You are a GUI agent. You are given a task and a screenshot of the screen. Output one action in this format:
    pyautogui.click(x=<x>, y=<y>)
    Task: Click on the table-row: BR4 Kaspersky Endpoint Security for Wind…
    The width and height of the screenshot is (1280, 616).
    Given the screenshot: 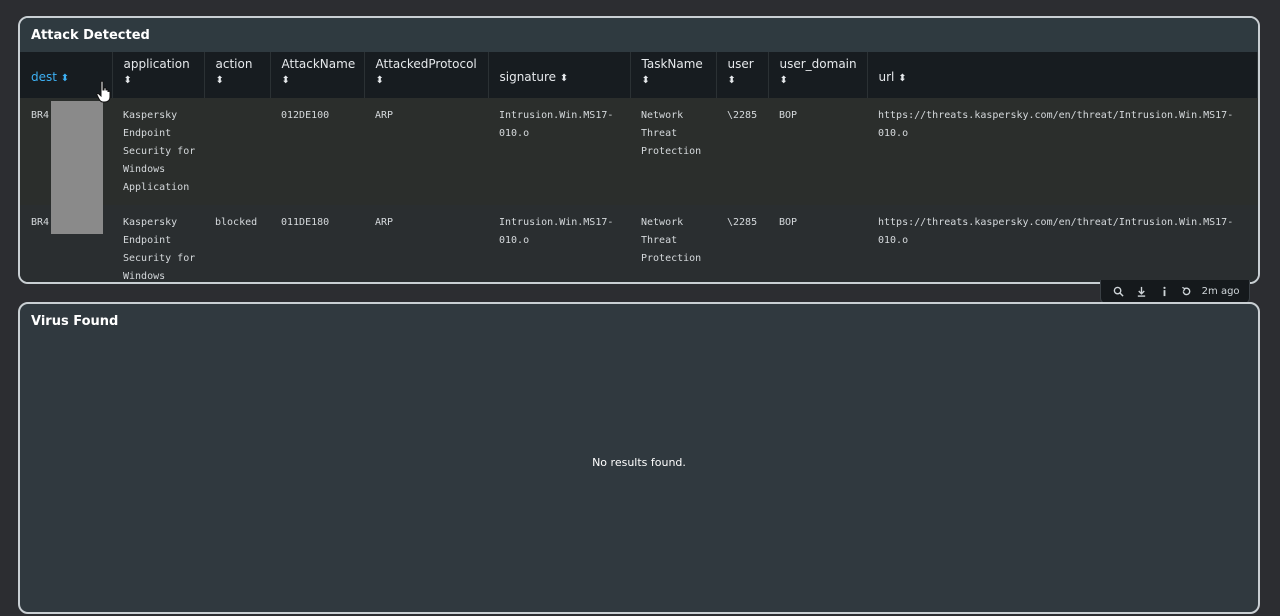 What is the action you would take?
    pyautogui.click(x=639, y=243)
    